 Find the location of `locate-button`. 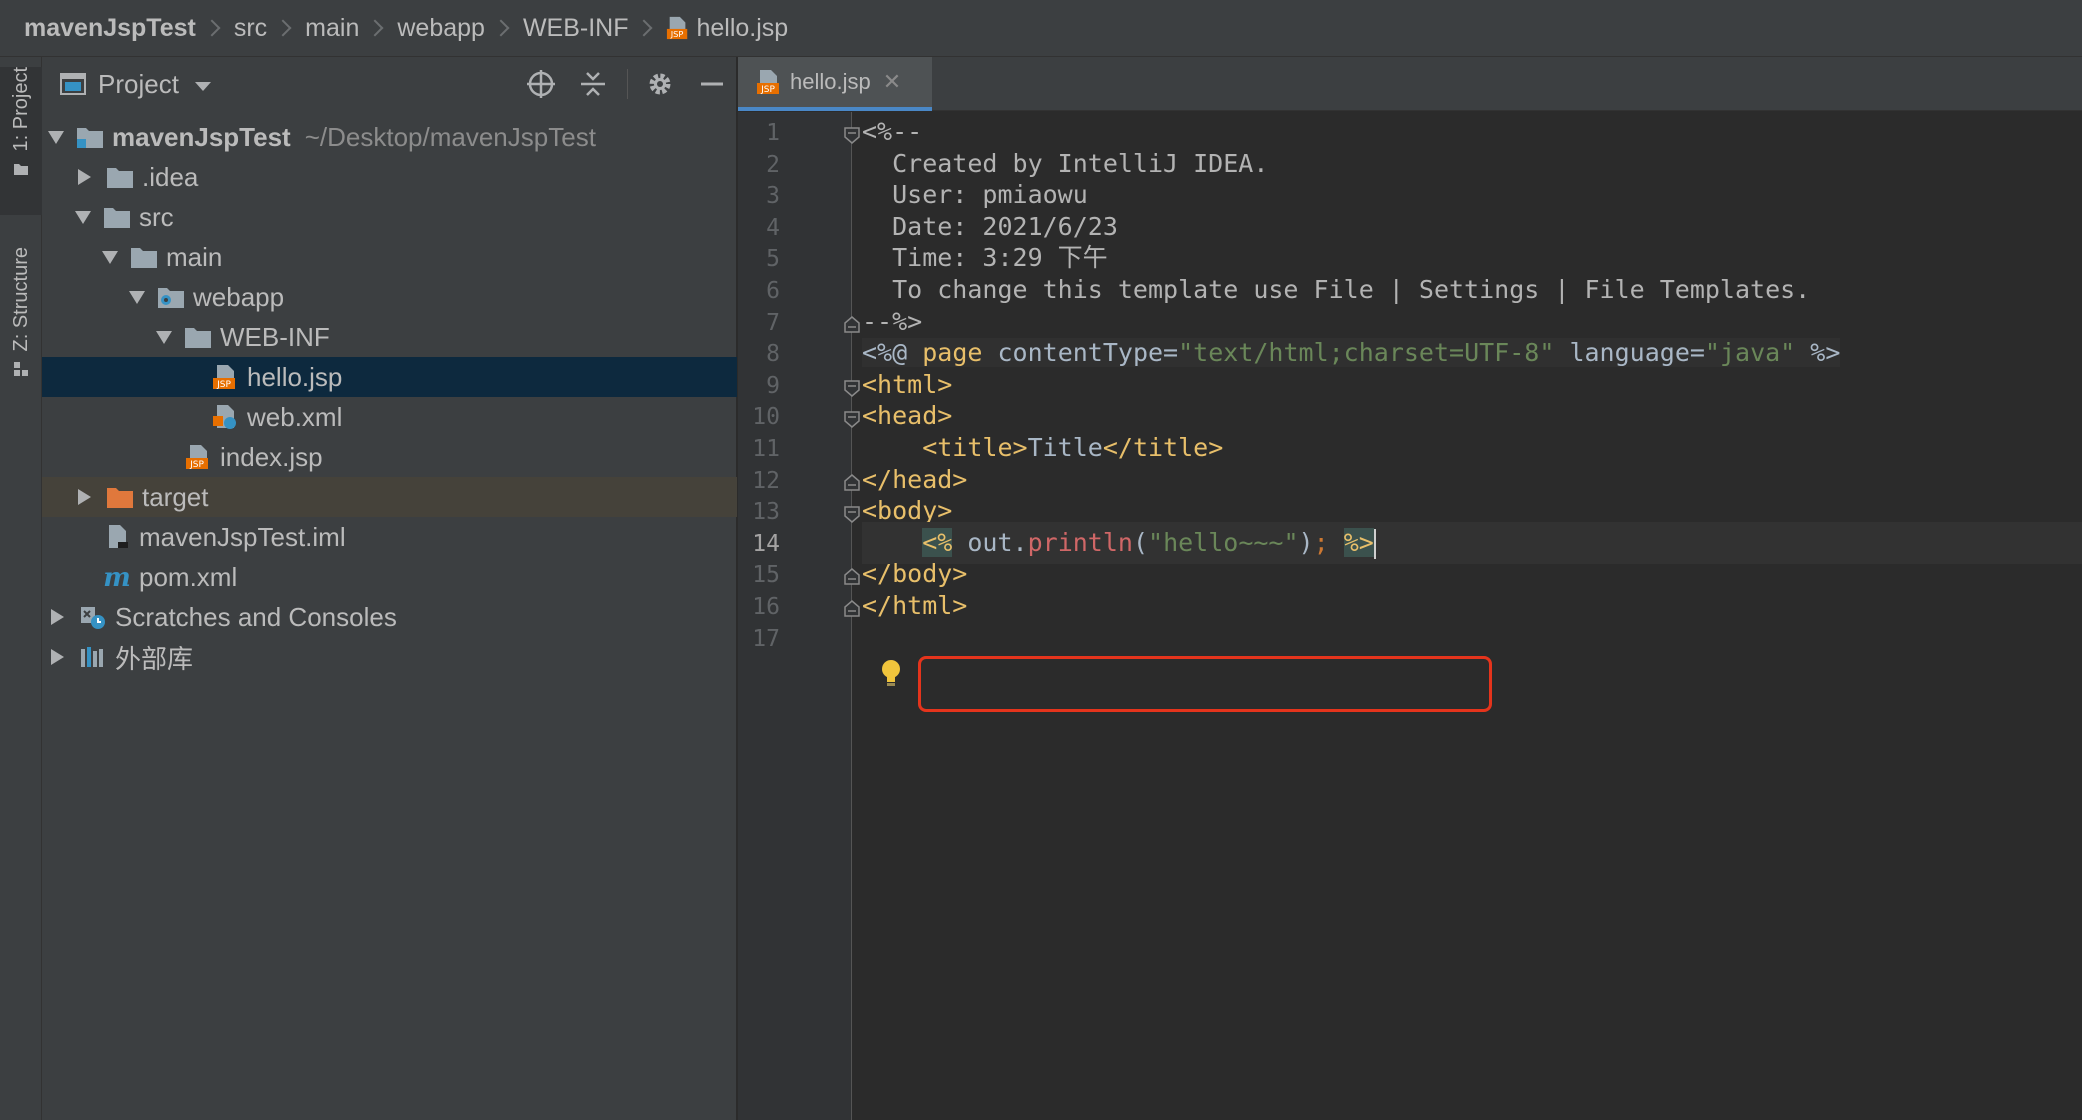

locate-button is located at coordinates (541, 84).